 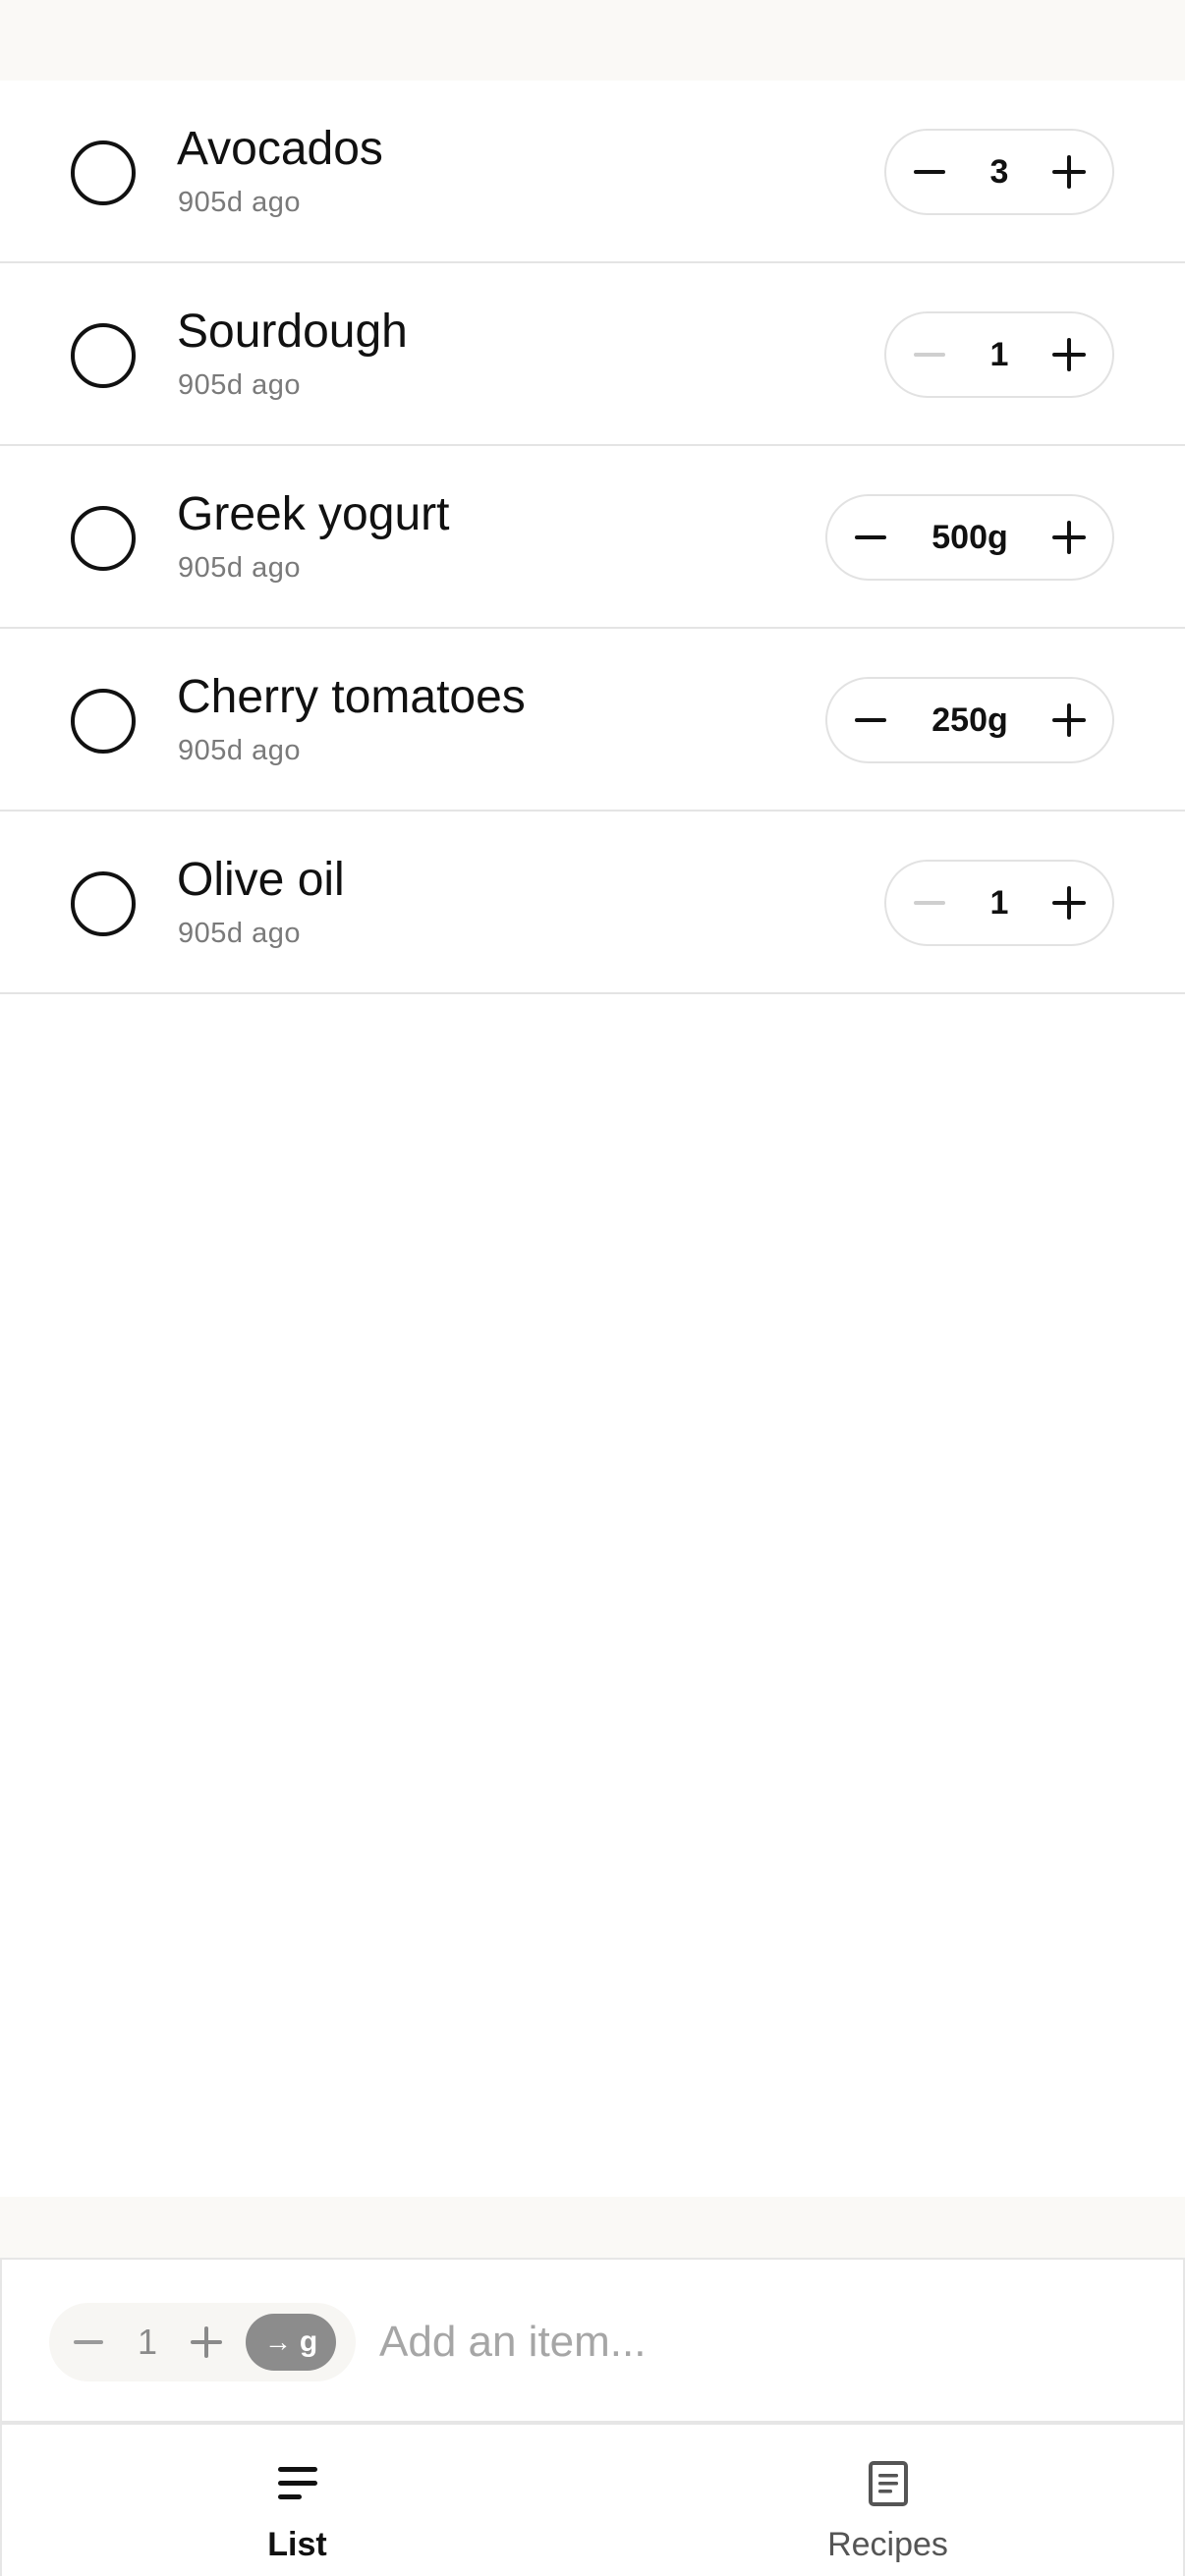 I want to click on tab-recipes: Recipes, so click(x=888, y=2500).